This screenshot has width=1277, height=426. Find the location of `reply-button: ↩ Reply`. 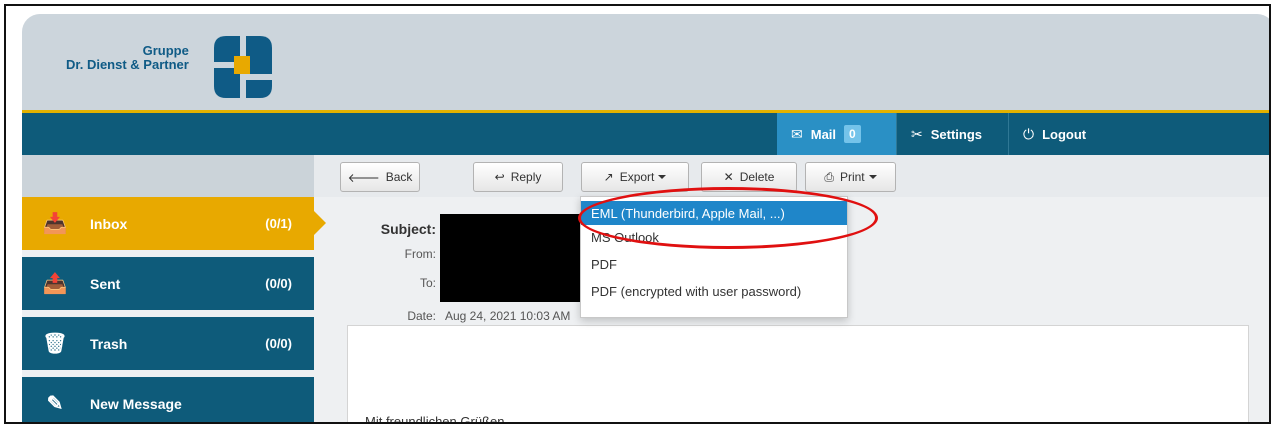

reply-button: ↩ Reply is located at coordinates (518, 177).